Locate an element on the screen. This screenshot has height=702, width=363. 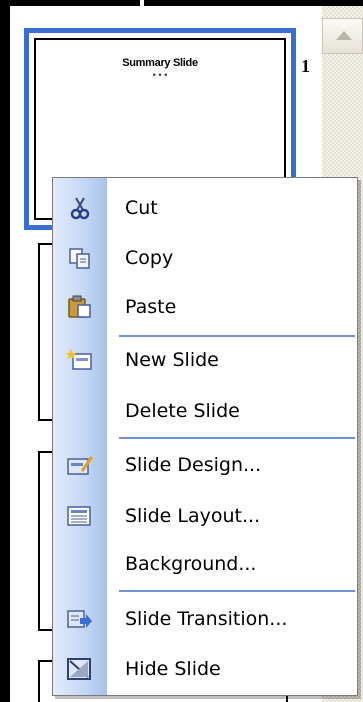
menu-item-paste: Paste is located at coordinates (205, 307).